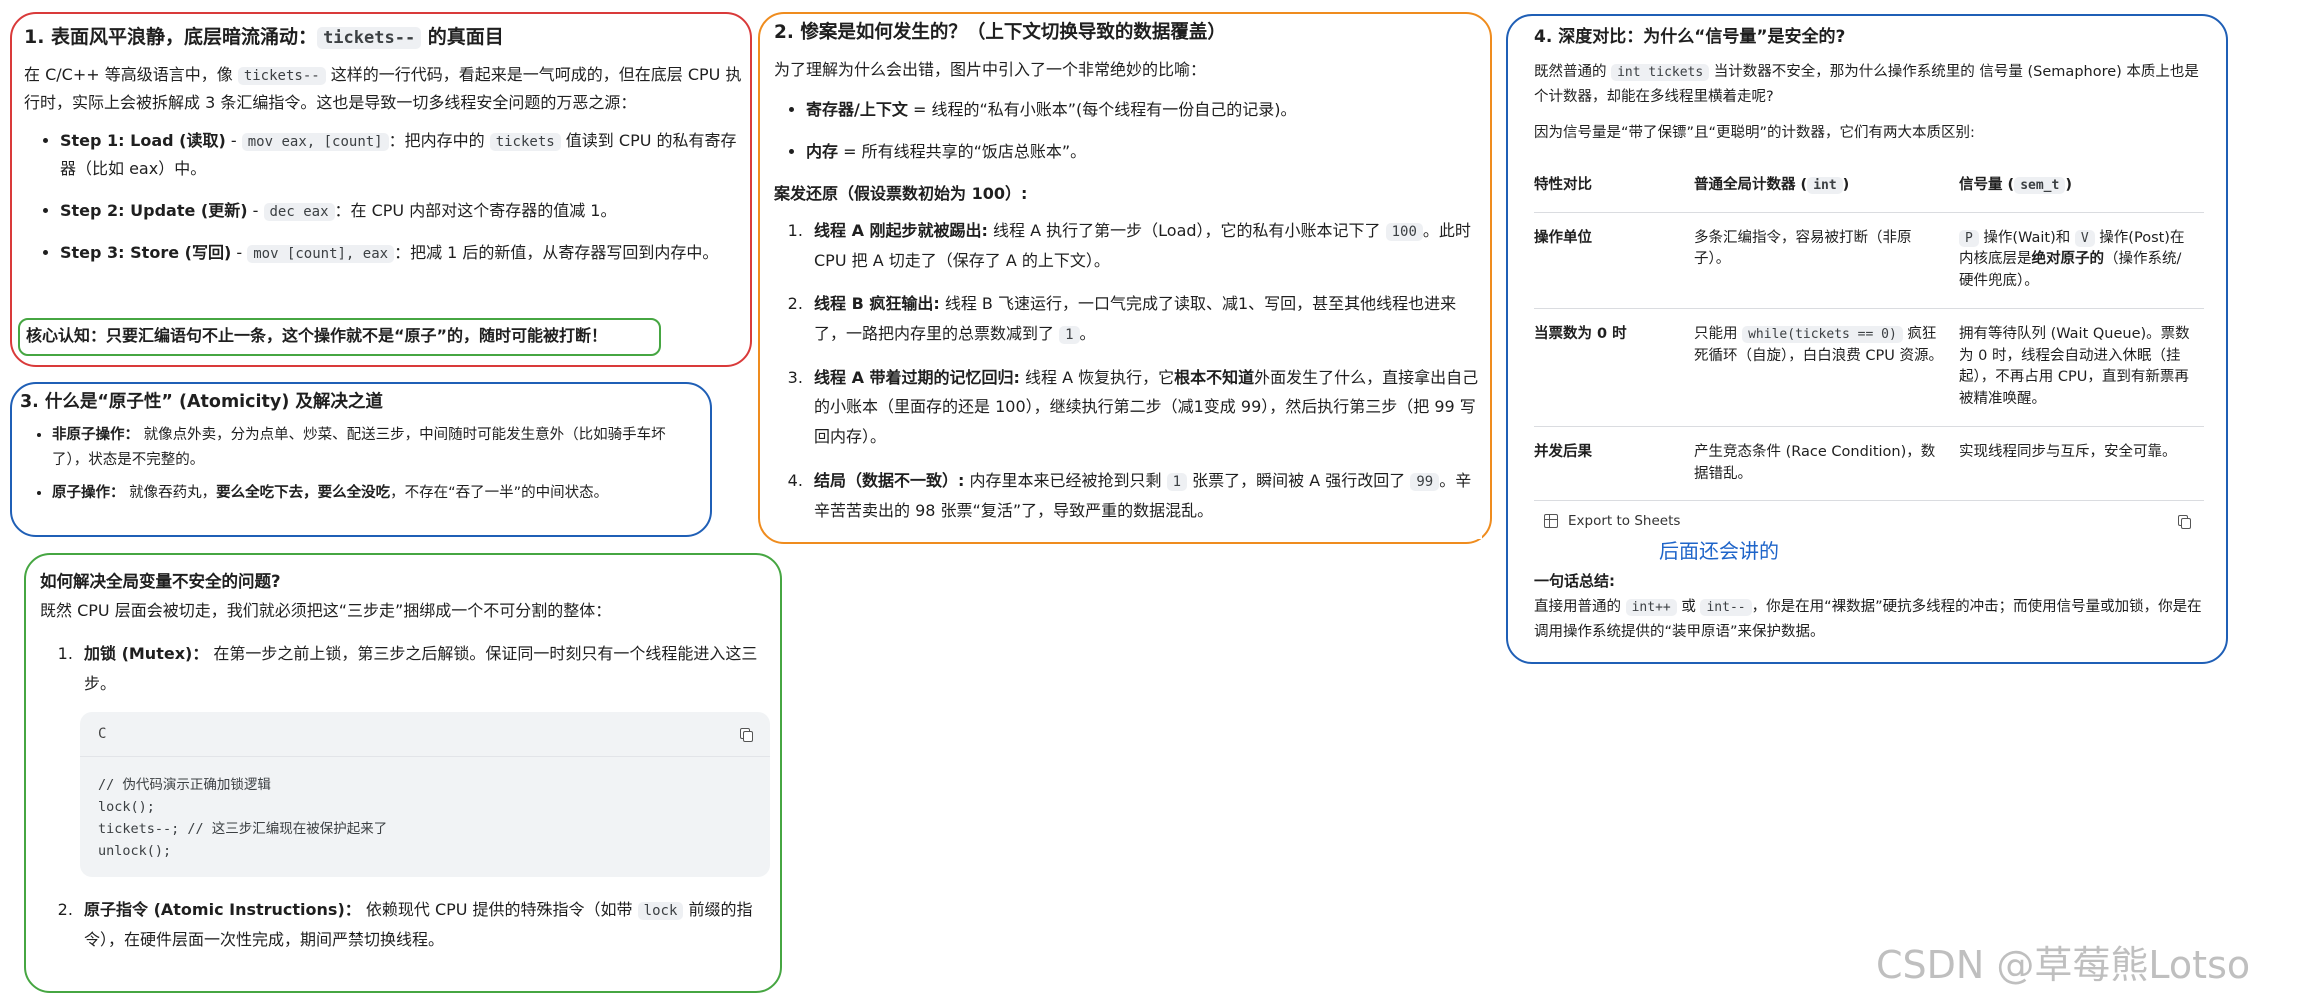 The height and width of the screenshot is (1003, 2300). Describe the element at coordinates (1000, 32) in the screenshot. I see `panel2-title: 2. 惨案是如何发生的？（上下文切换导致的数据覆盖）` at that location.